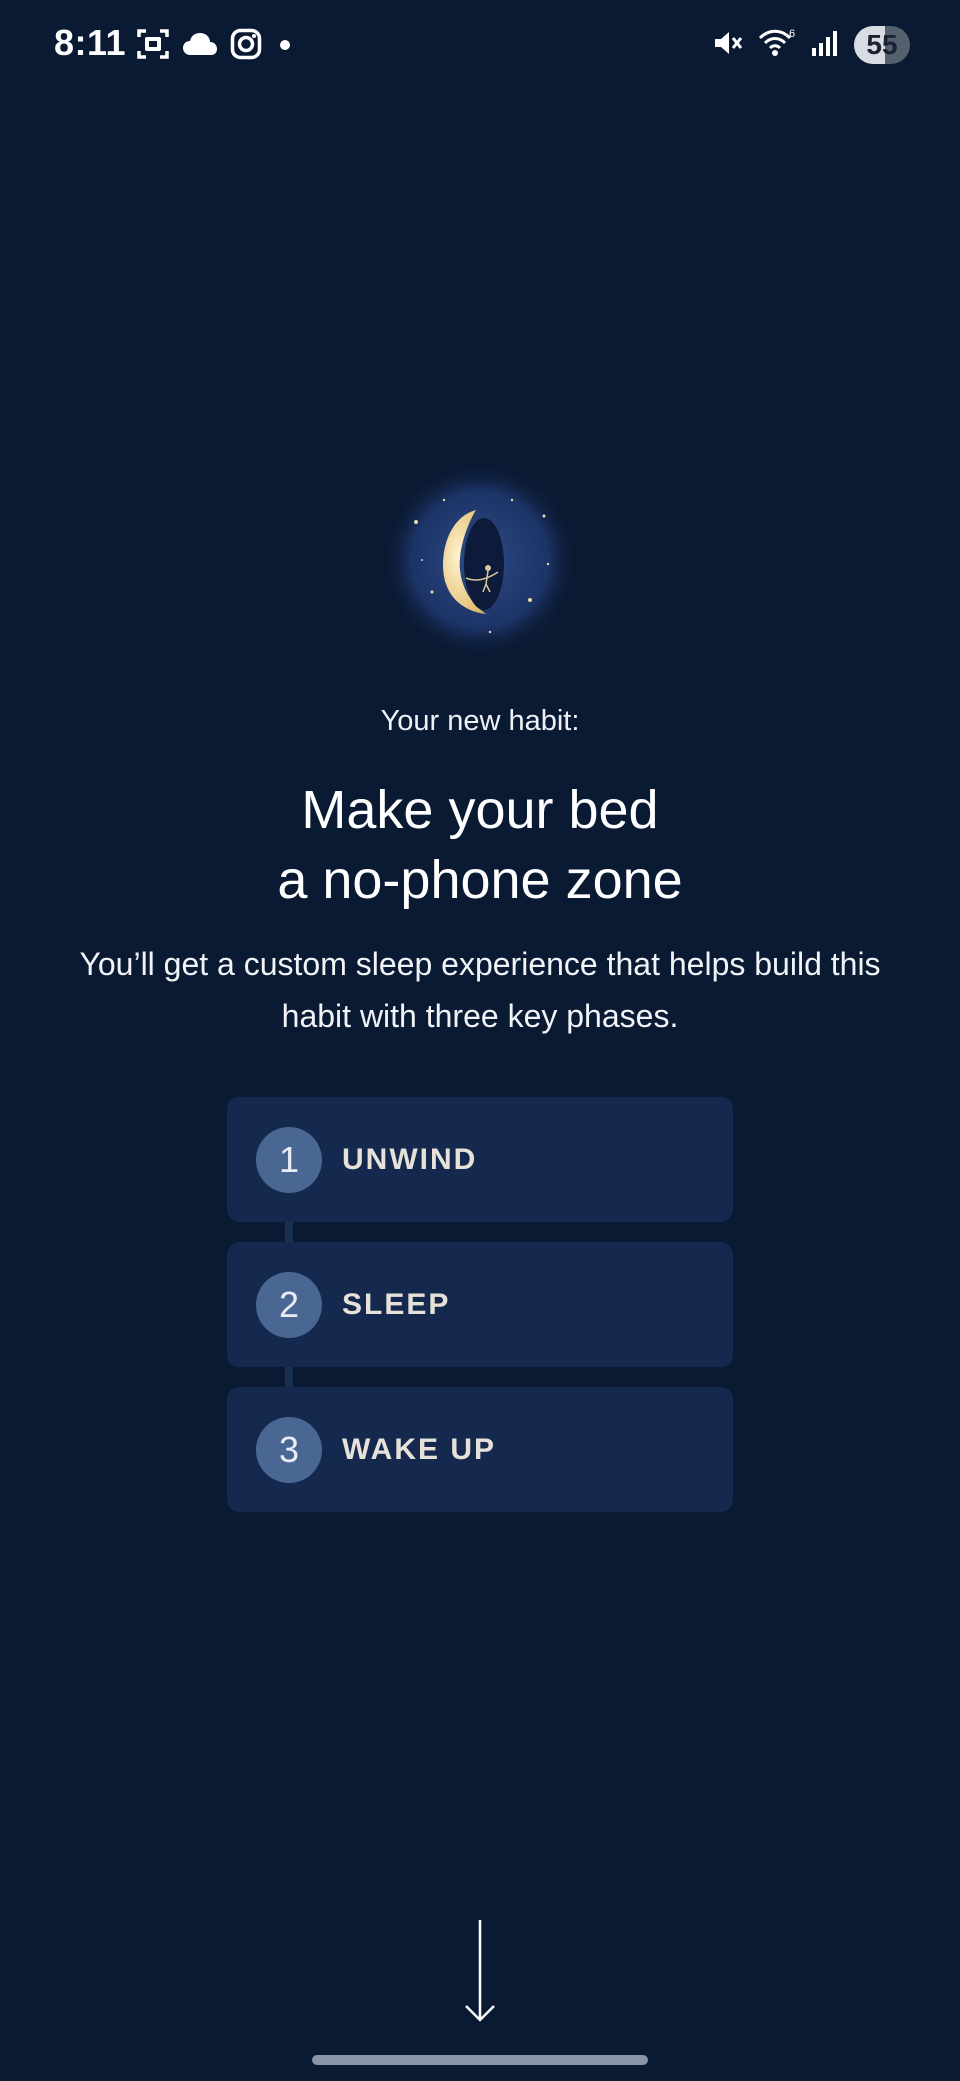 This screenshot has height=2081, width=960. I want to click on home-indicator, so click(480, 2060).